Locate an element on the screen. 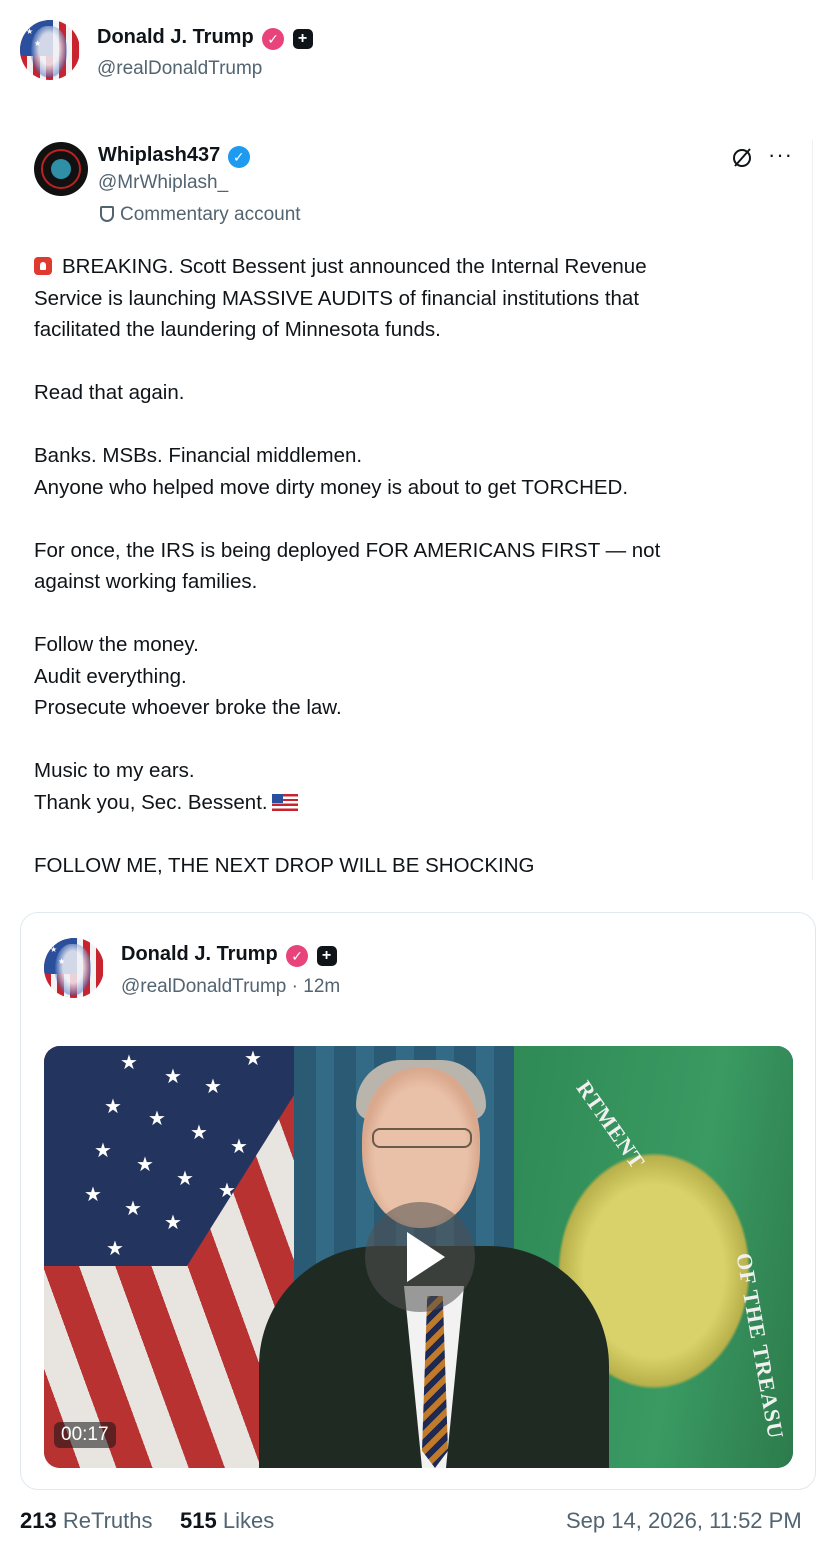  card-handle-time: @realDonaldTrump · 12m is located at coordinates (230, 987).